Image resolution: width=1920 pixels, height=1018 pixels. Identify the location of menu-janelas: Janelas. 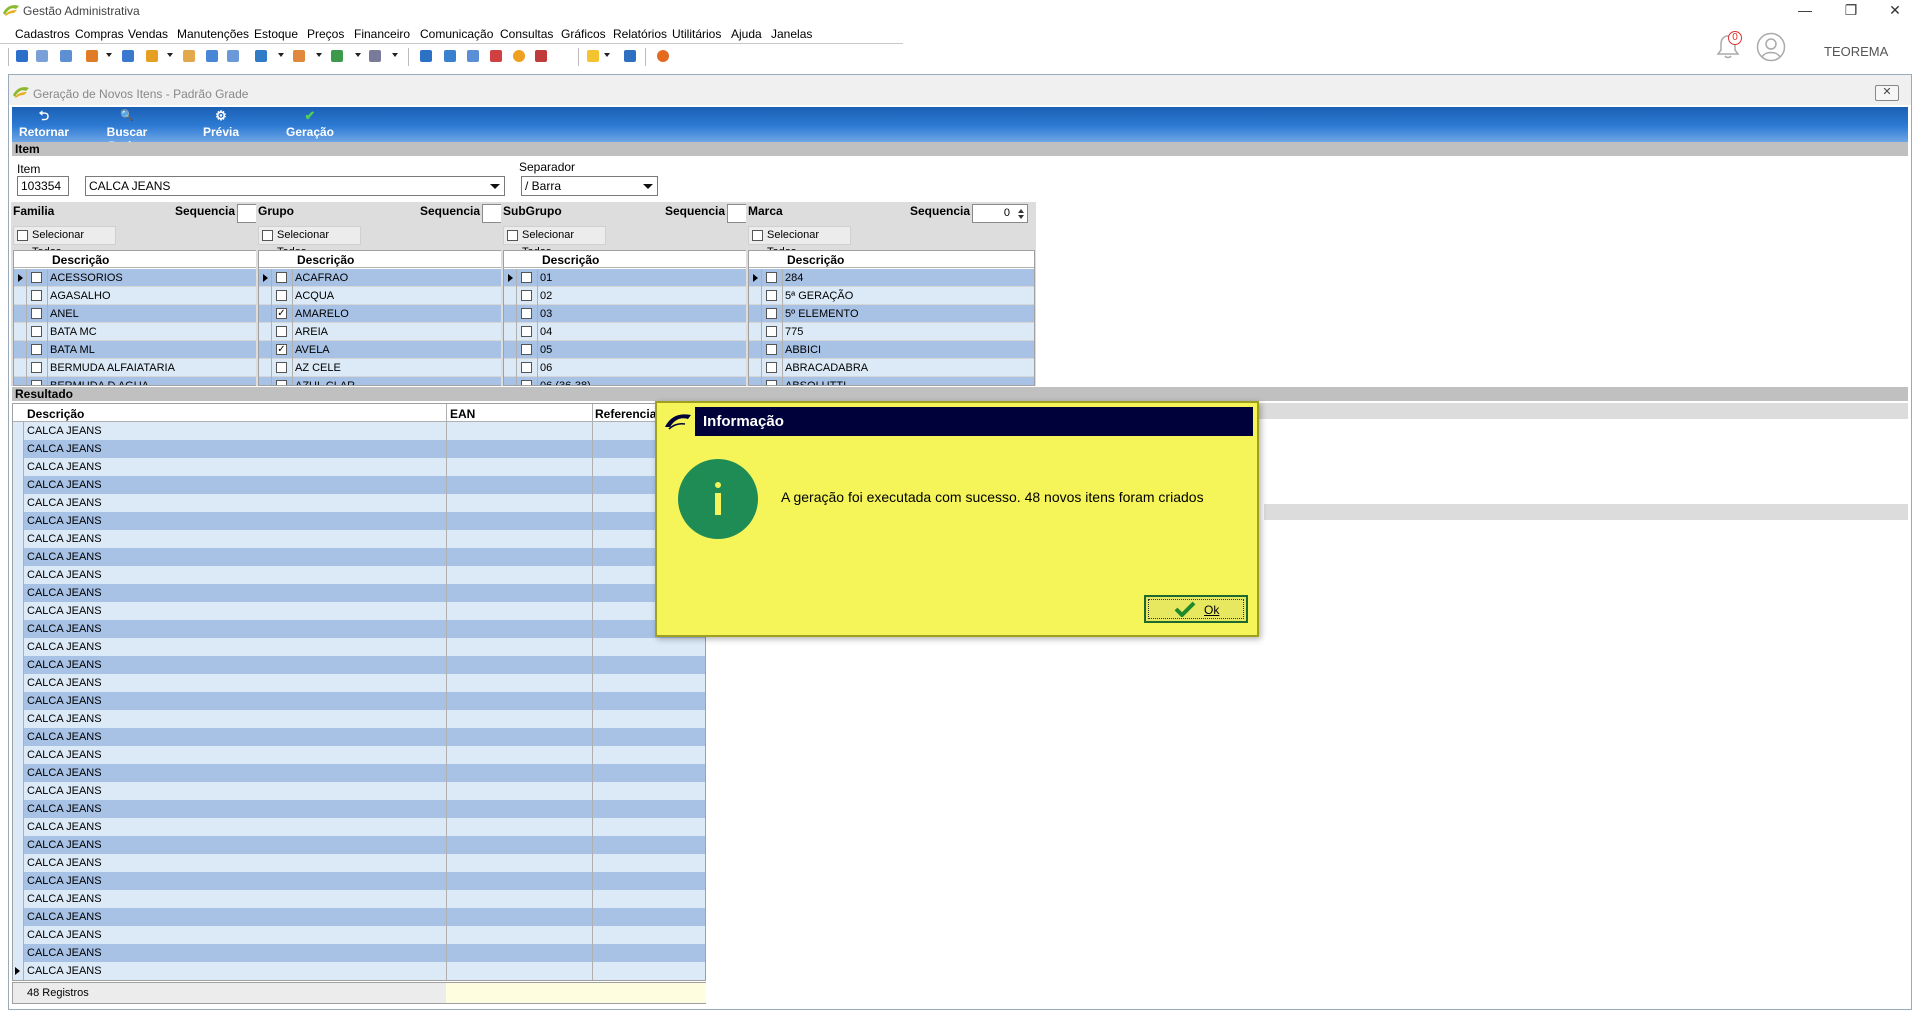
(791, 34).